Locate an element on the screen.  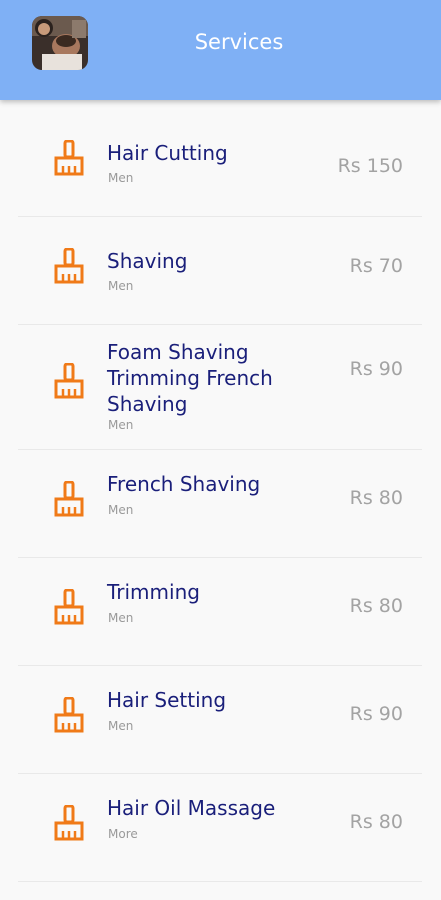
service-name: French Shaving is located at coordinates (184, 484).